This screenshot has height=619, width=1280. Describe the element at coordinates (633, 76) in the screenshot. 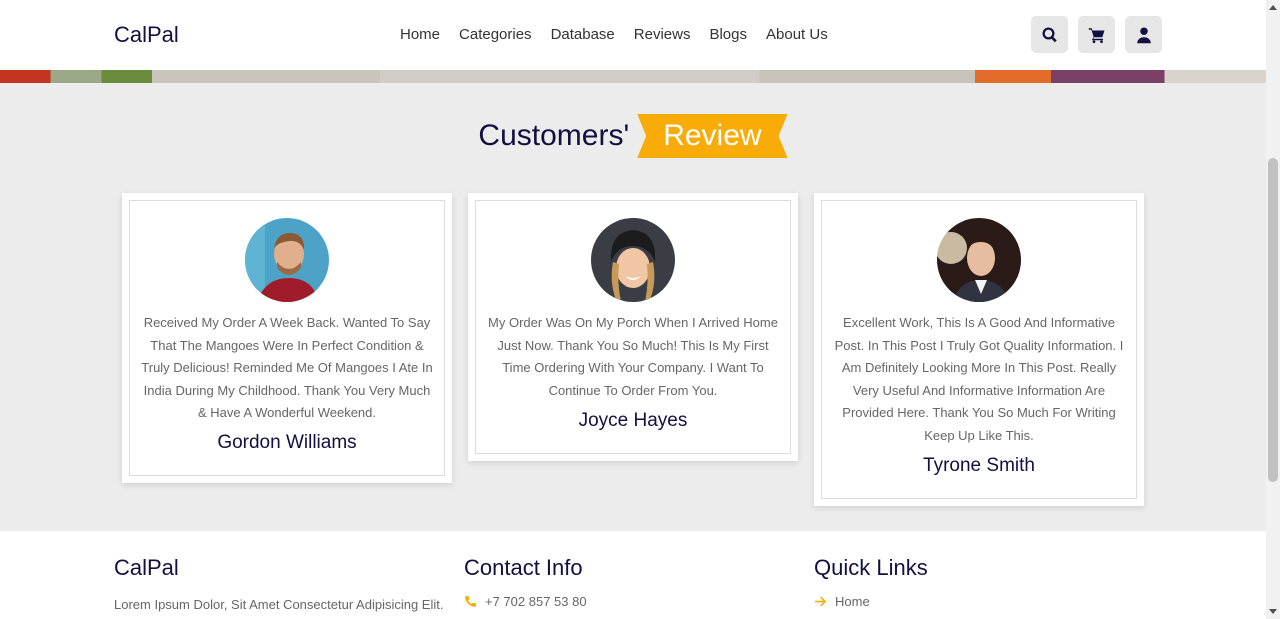

I see `hero-image-strip` at that location.